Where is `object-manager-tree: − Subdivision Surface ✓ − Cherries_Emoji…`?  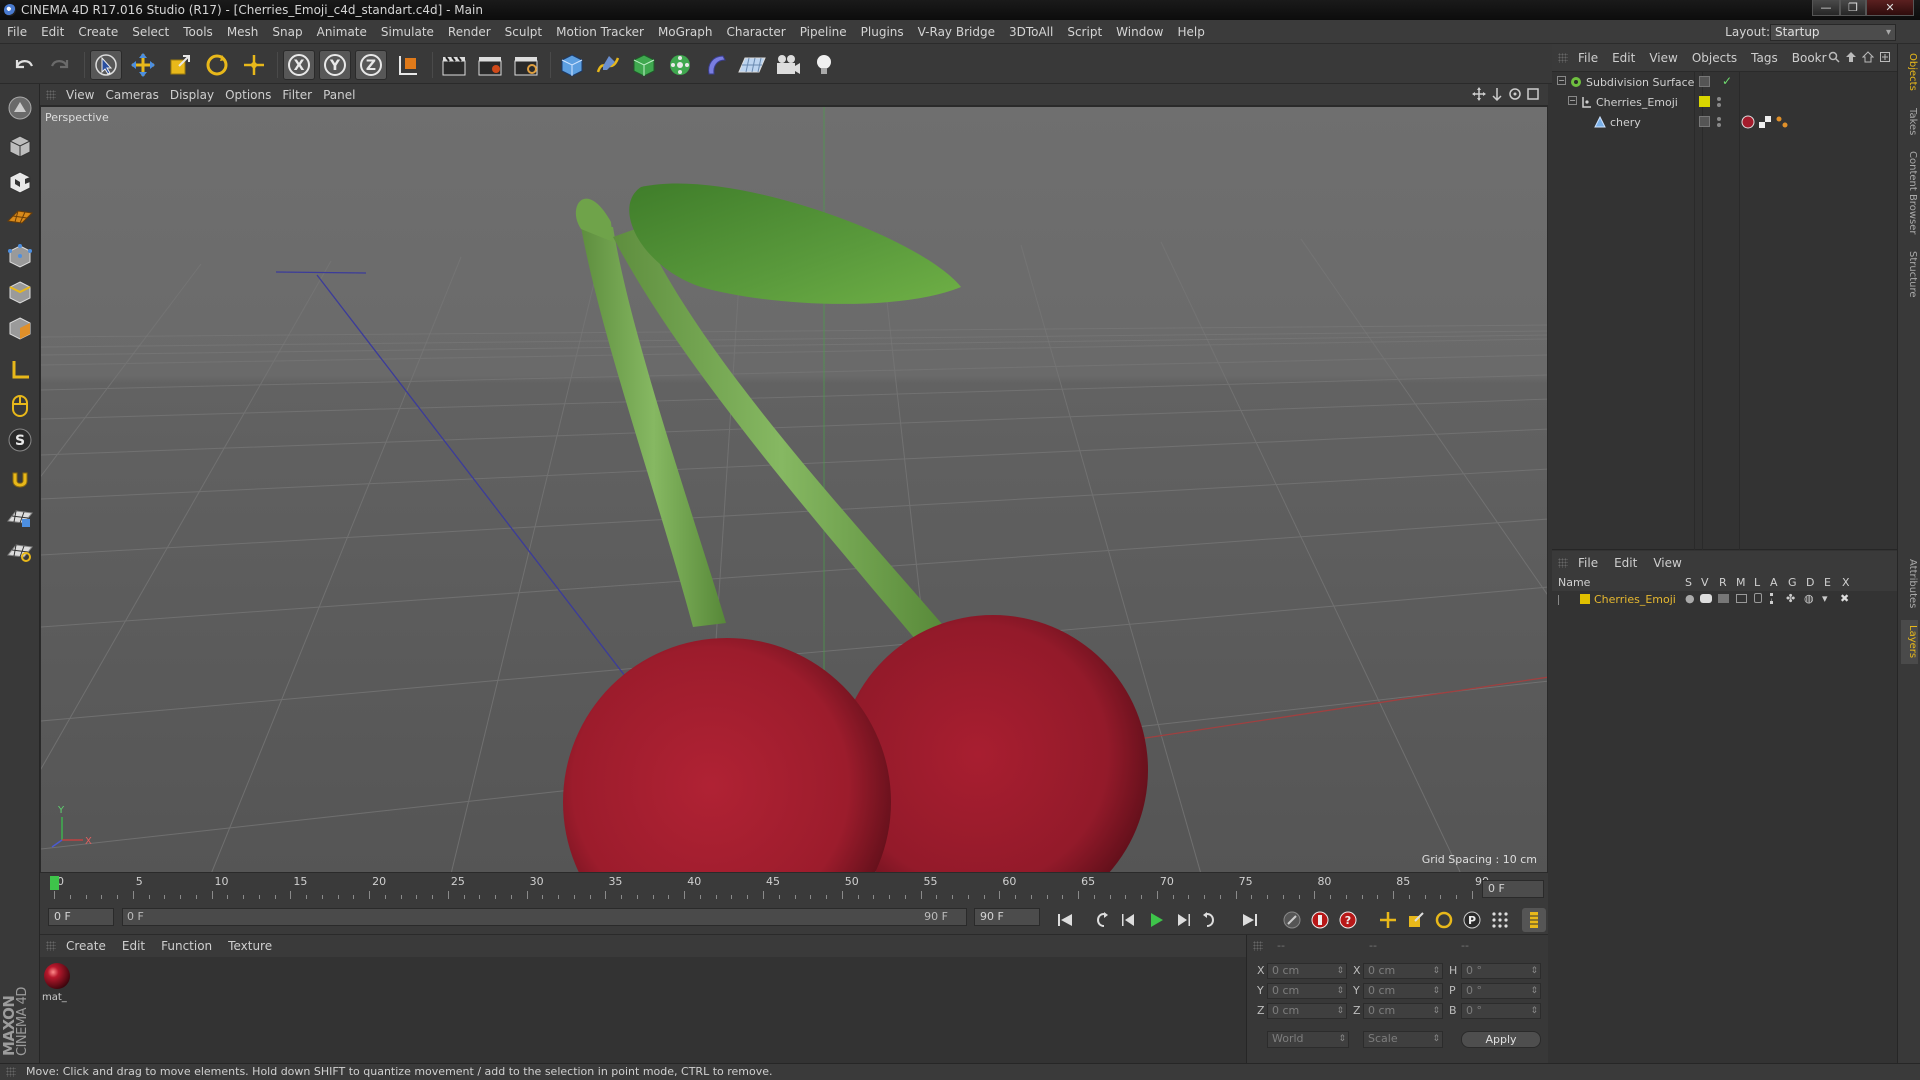
object-manager-tree: − Subdivision Surface ✓ − Cherries_Emoji… is located at coordinates (1724, 311).